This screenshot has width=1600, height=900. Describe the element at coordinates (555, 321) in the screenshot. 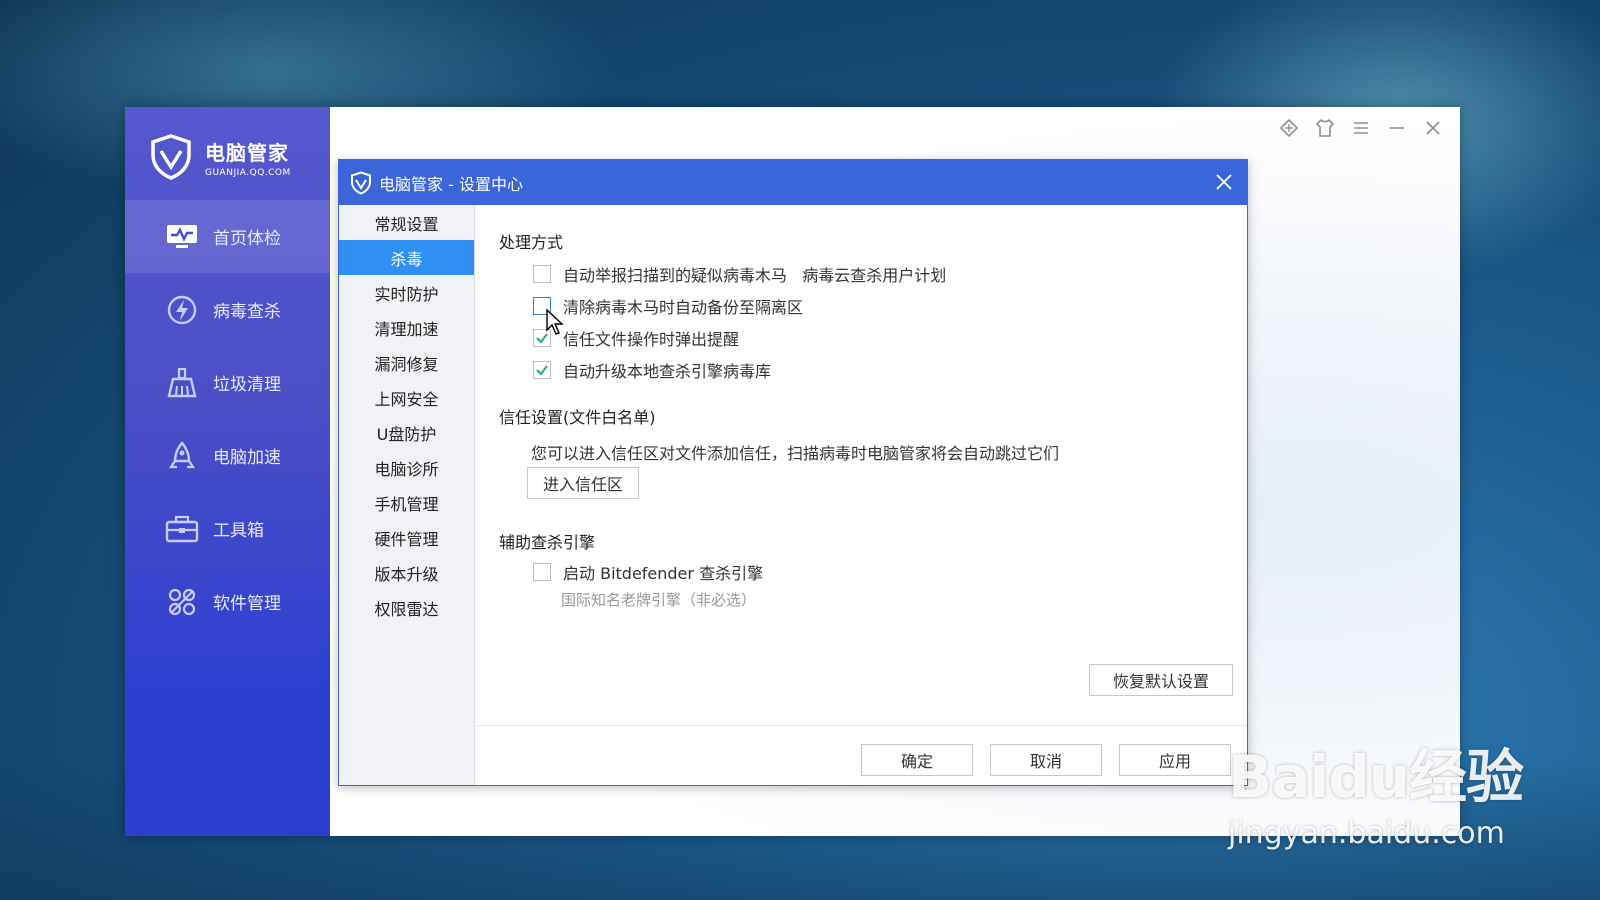

I see `mouse-cursor-icon` at that location.